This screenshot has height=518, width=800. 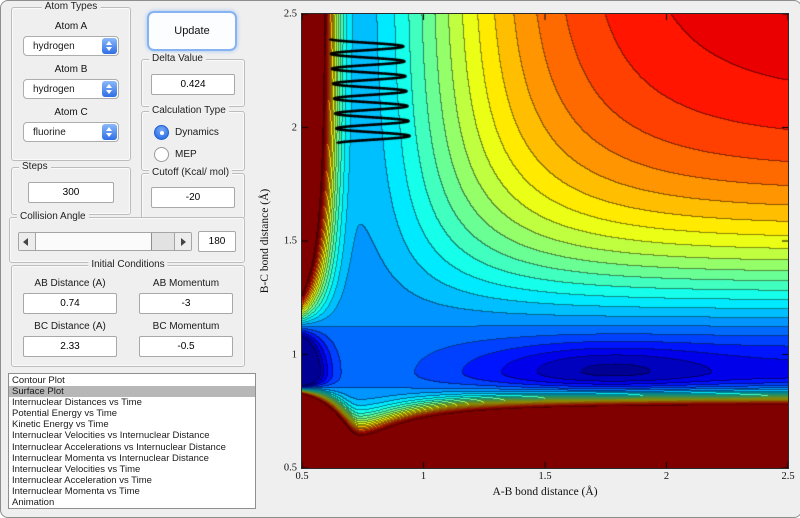 What do you see at coordinates (70, 346) in the screenshot?
I see `bc-distance-field` at bounding box center [70, 346].